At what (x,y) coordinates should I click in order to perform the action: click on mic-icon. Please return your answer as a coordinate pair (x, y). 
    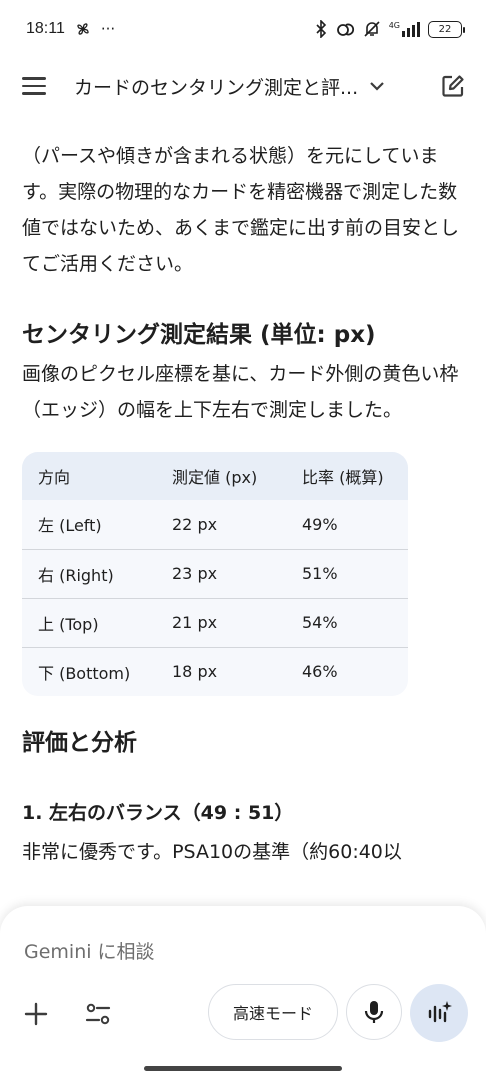
    Looking at the image, I should click on (374, 1012).